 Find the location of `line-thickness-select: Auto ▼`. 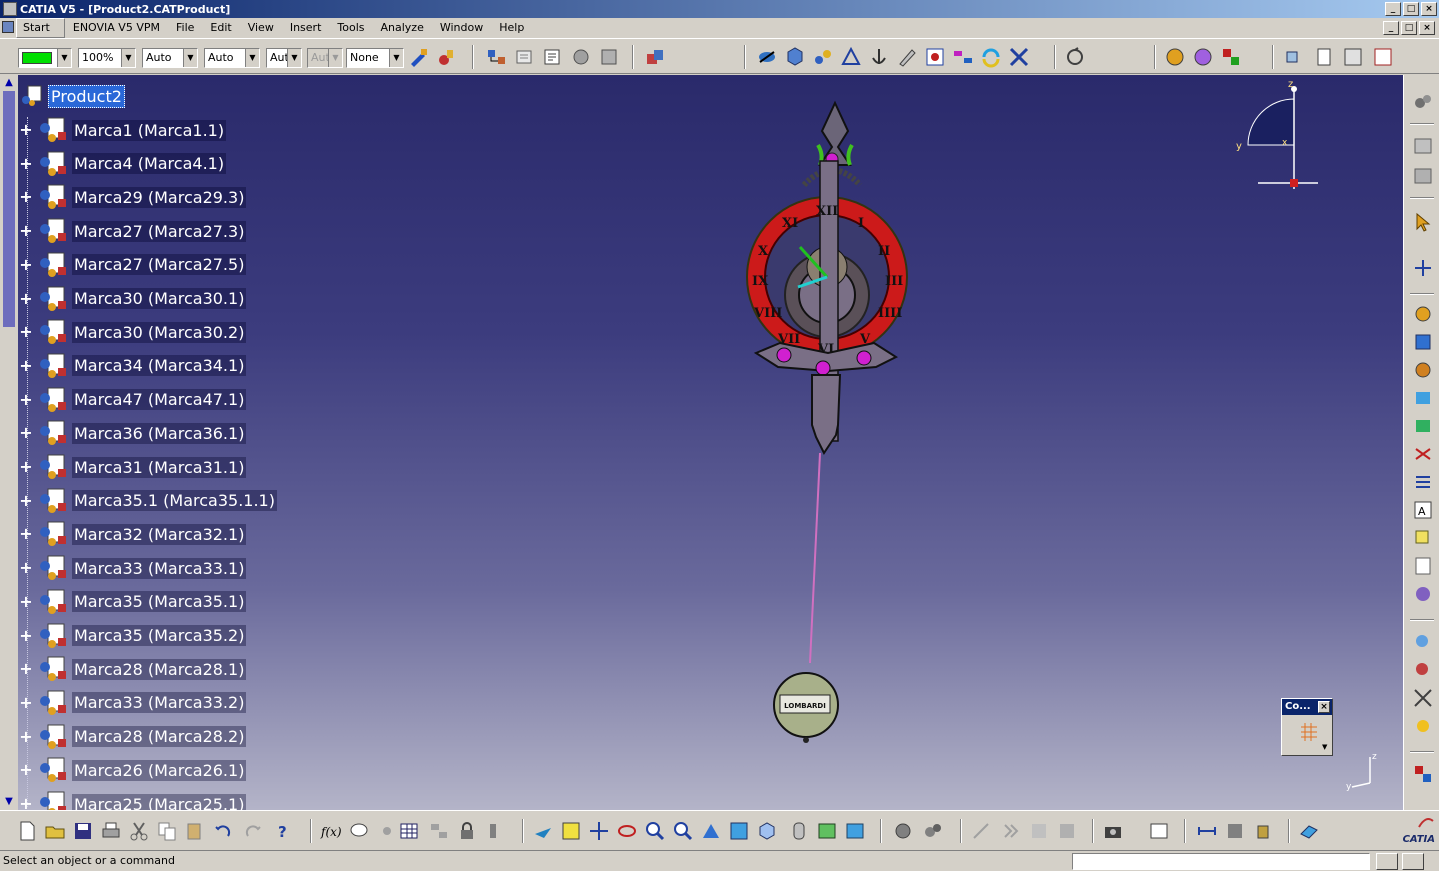

line-thickness-select: Auto ▼ is located at coordinates (170, 58).